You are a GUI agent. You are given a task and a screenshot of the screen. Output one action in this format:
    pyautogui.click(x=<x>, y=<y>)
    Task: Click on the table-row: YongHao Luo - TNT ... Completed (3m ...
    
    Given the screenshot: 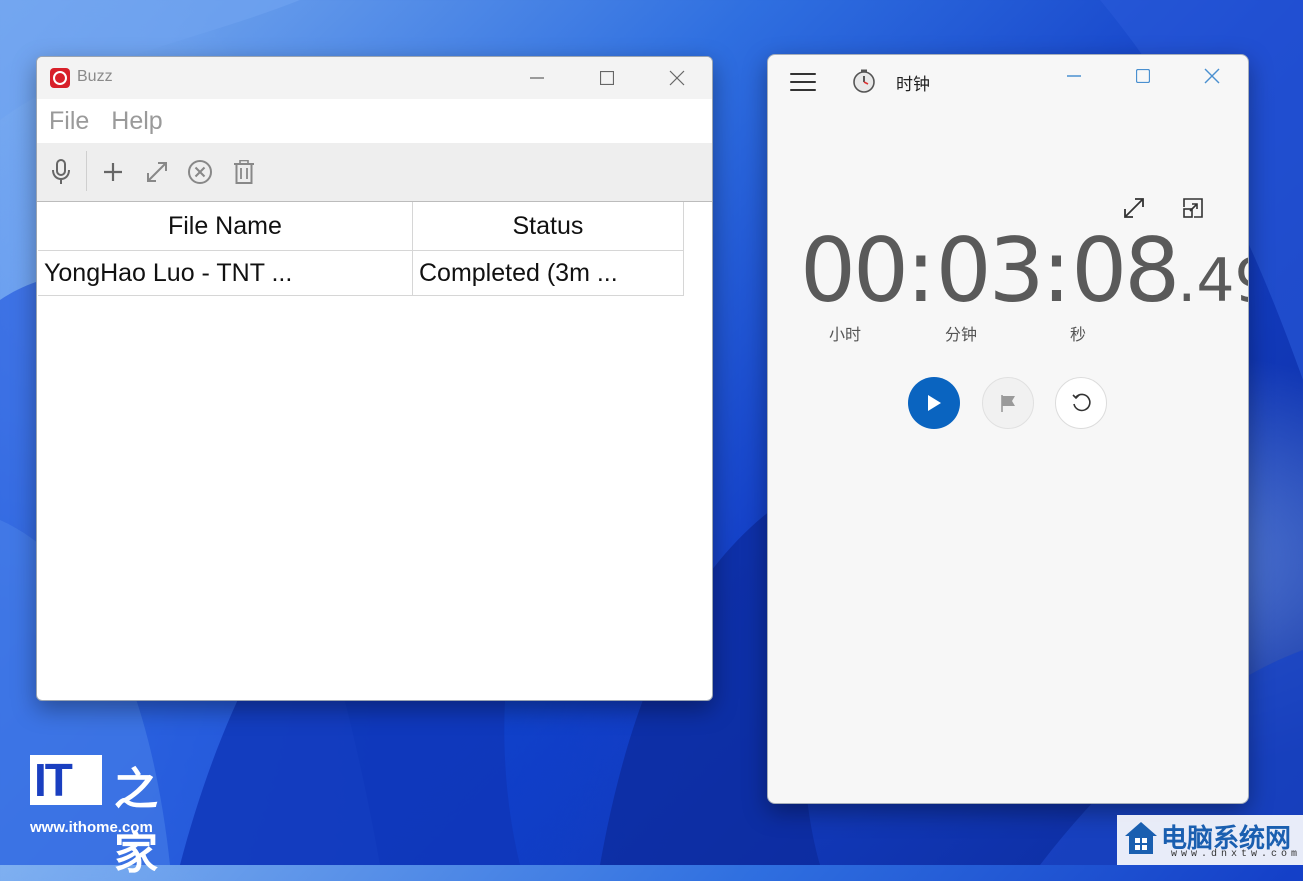 What is the action you would take?
    pyautogui.click(x=361, y=273)
    